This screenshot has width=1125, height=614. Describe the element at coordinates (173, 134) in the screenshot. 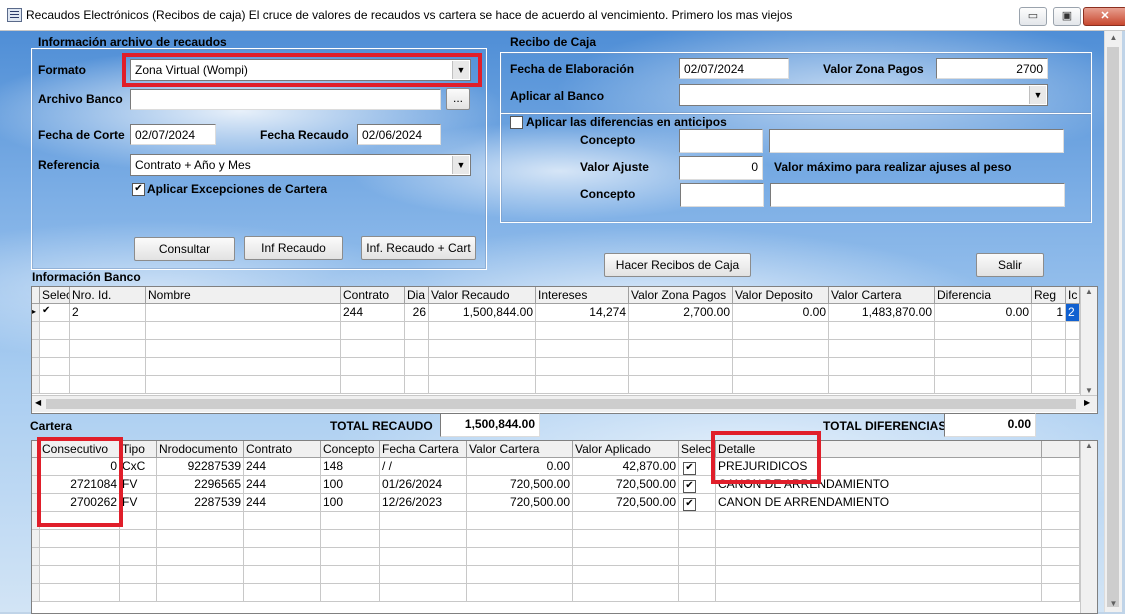

I see `fecha-corte-field: 02/07/2024` at that location.